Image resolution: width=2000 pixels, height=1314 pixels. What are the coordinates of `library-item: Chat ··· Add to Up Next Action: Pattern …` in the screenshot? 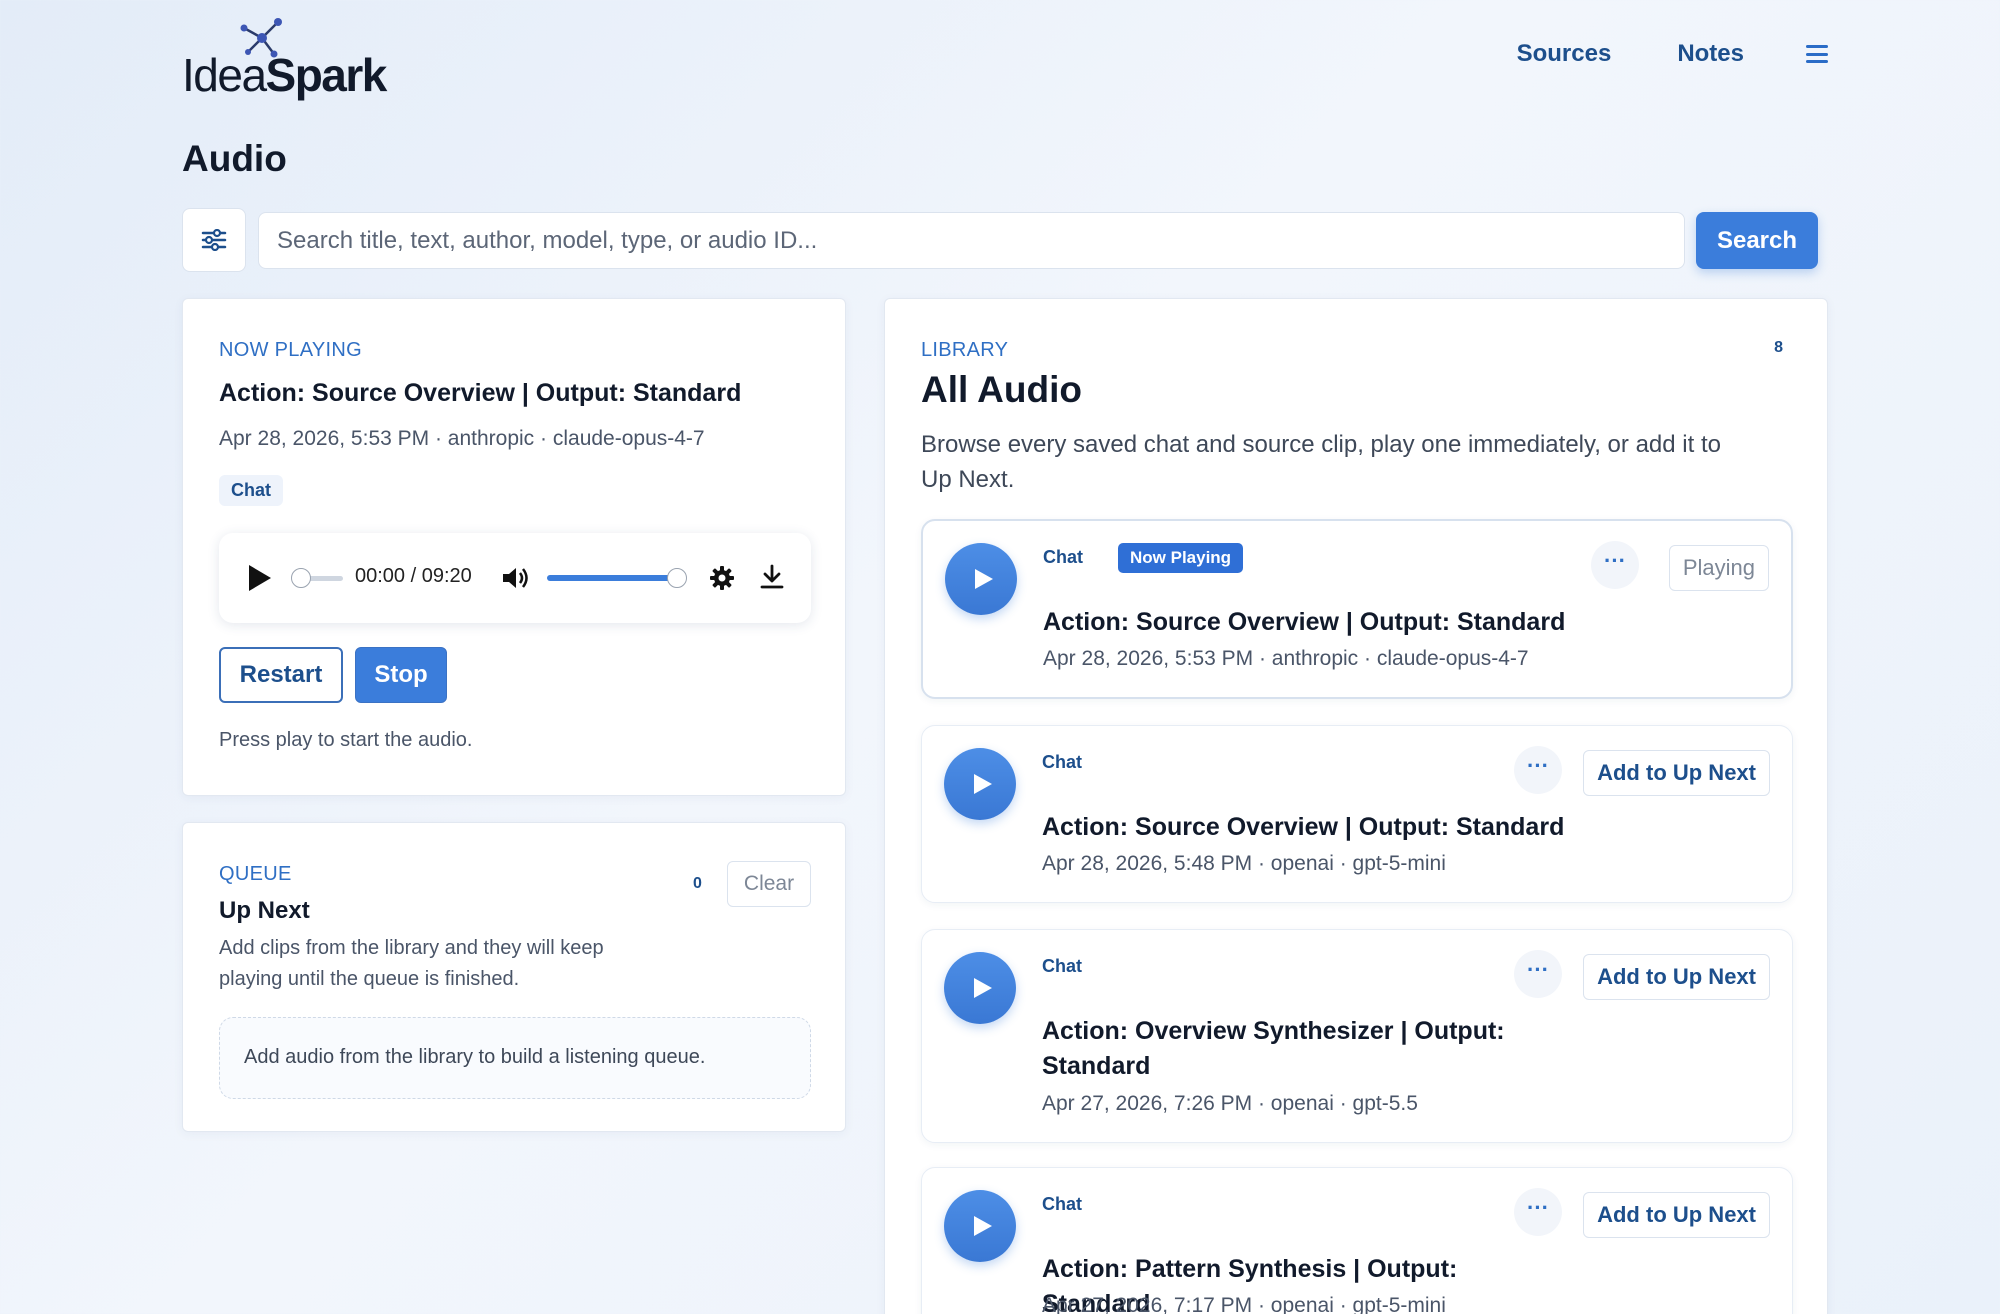 It's located at (1357, 1240).